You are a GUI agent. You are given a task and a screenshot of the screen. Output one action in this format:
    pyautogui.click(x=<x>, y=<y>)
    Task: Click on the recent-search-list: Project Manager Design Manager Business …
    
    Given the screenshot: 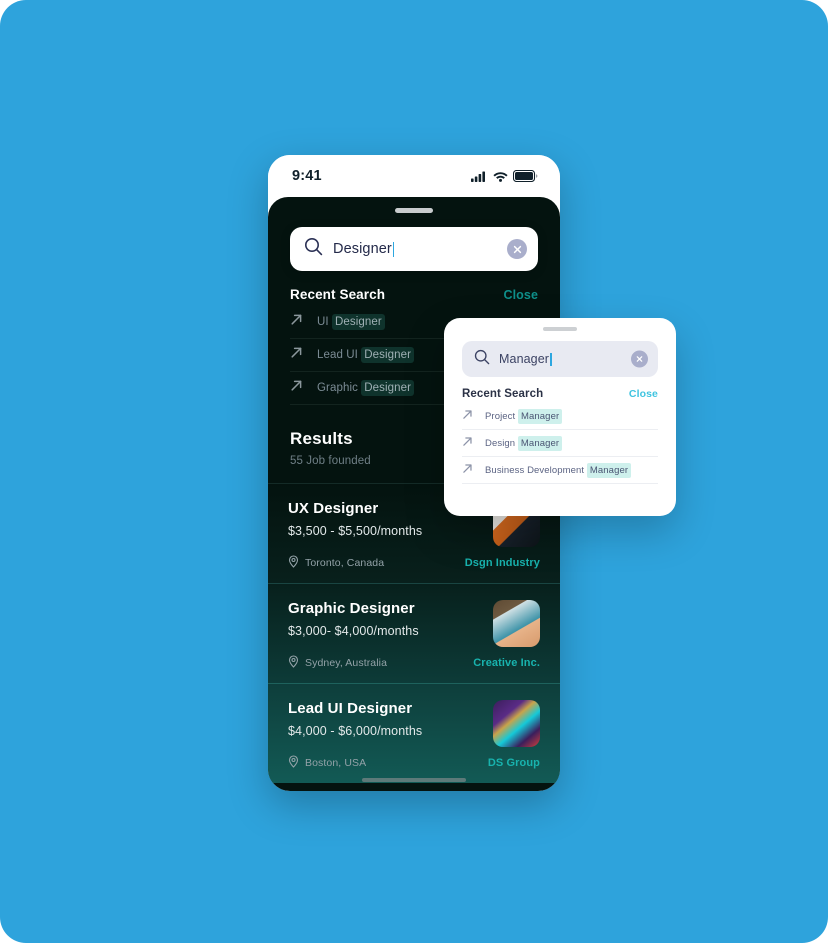 What is the action you would take?
    pyautogui.click(x=560, y=443)
    